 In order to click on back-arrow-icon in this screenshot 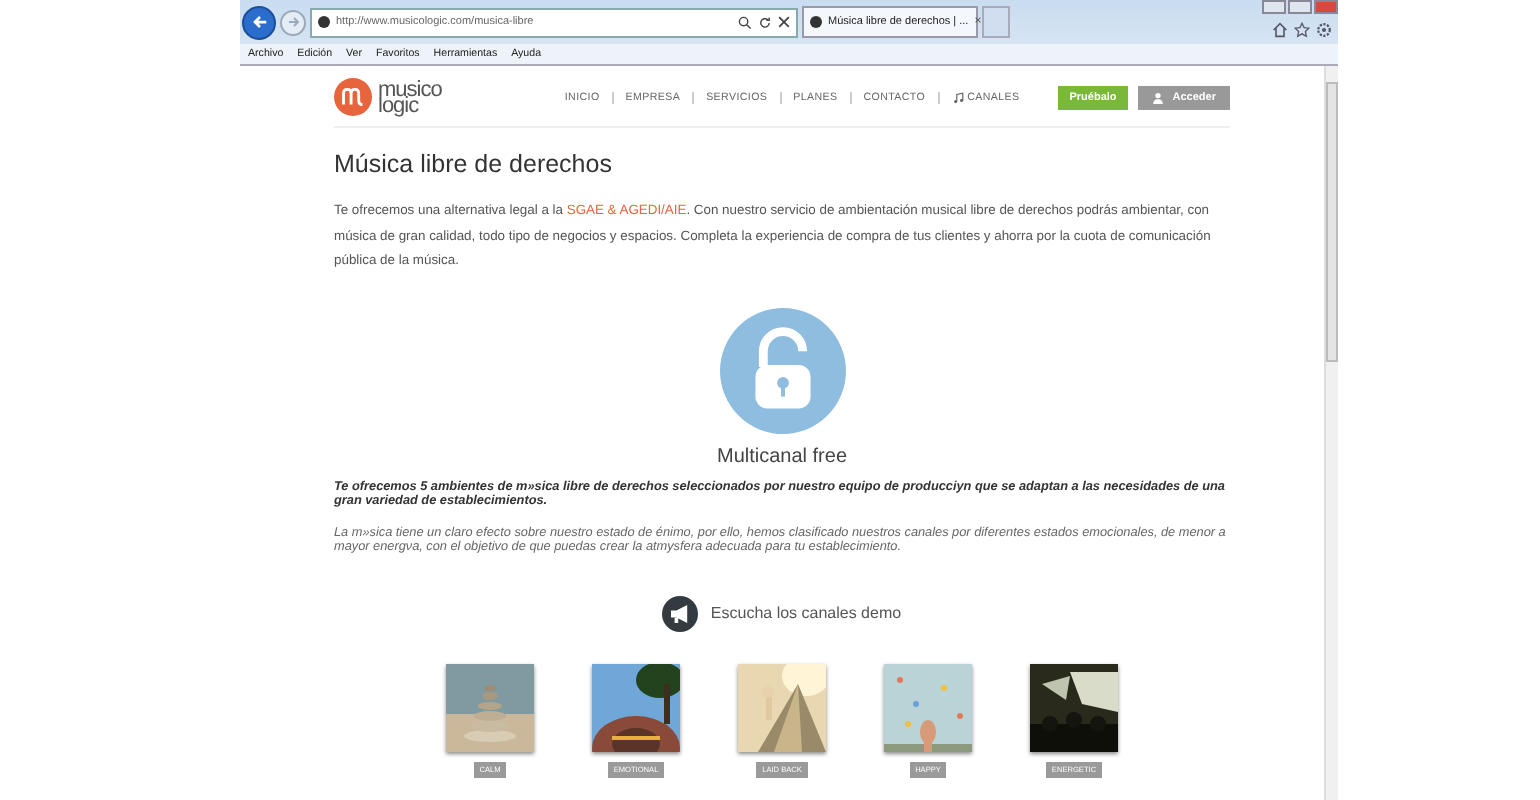, I will do `click(259, 22)`.